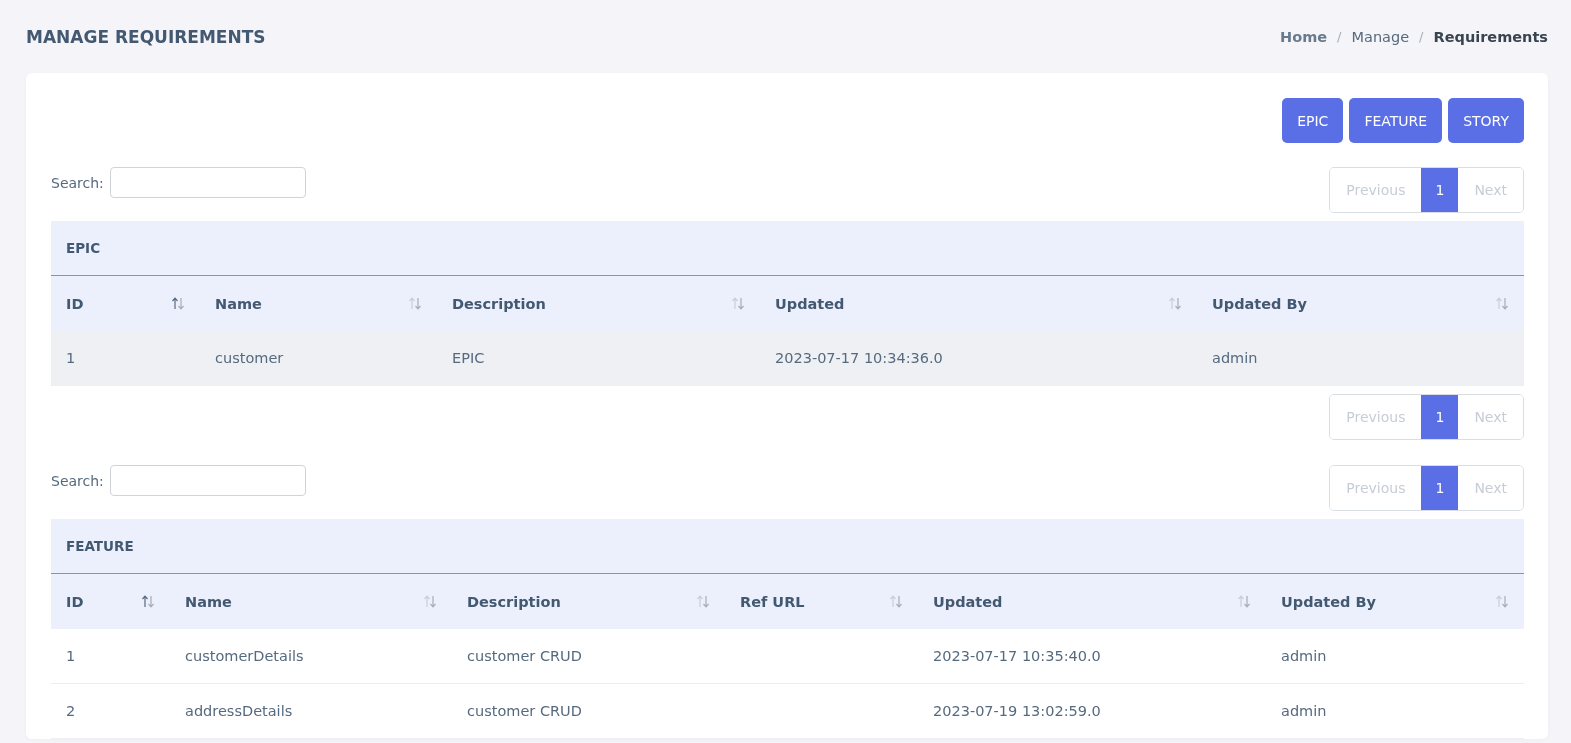 The width and height of the screenshot is (1571, 743). Describe the element at coordinates (772, 601) in the screenshot. I see `column-label: Ref URL` at that location.